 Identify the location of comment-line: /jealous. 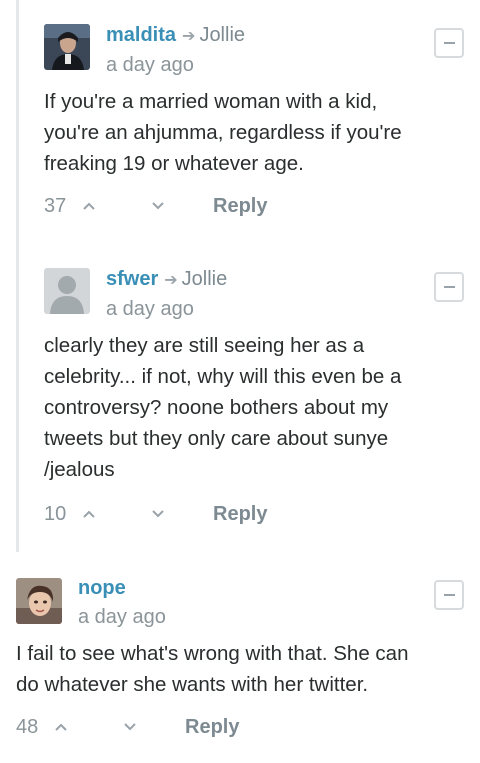
(79, 469).